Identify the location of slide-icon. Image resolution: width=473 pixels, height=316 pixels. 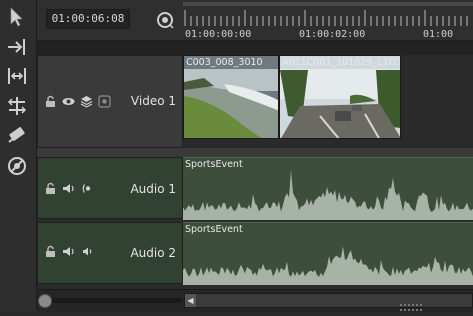
(17, 106).